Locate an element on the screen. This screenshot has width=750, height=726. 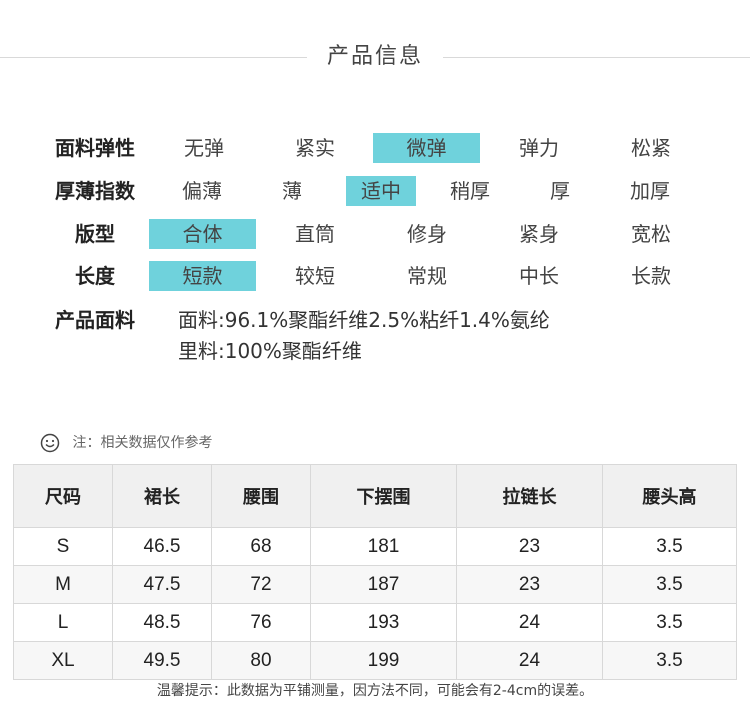
table-row: S 46.5 68 181 23 3.5 is located at coordinates (375, 546).